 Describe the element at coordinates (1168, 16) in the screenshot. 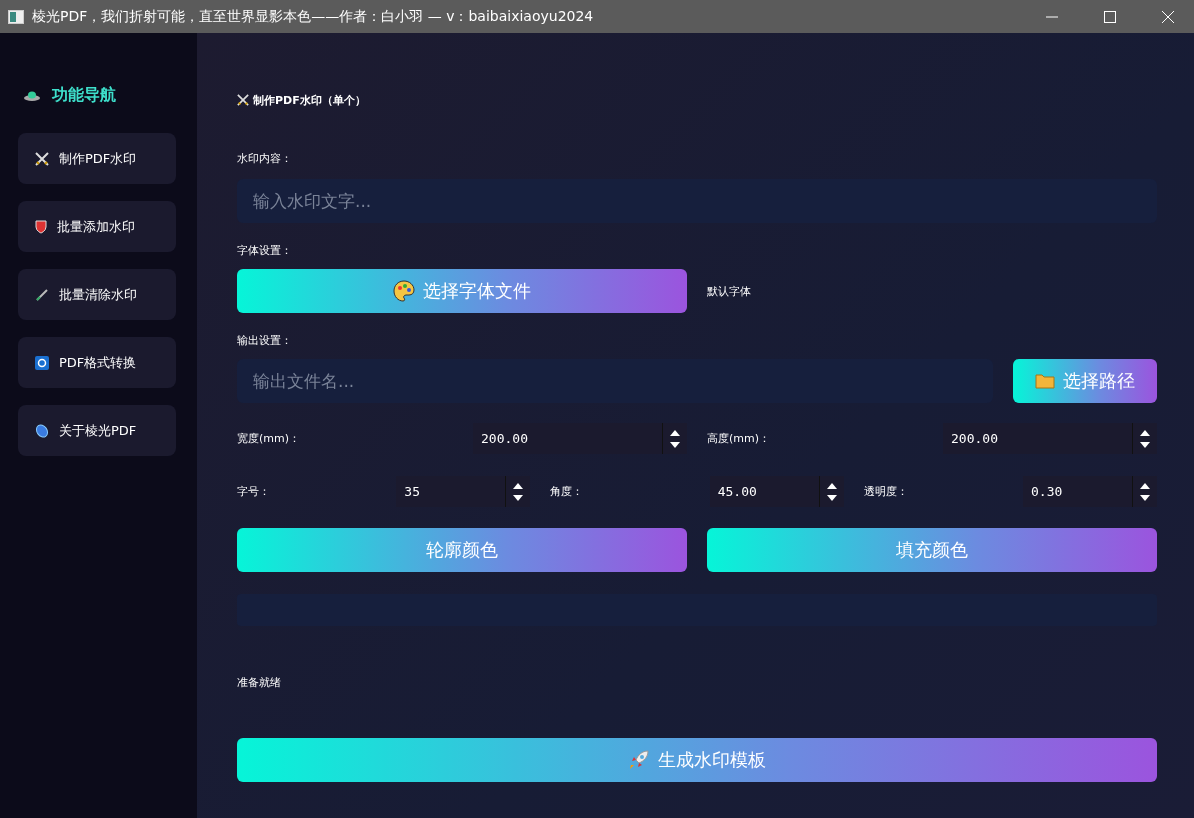

I see `close-icon` at that location.